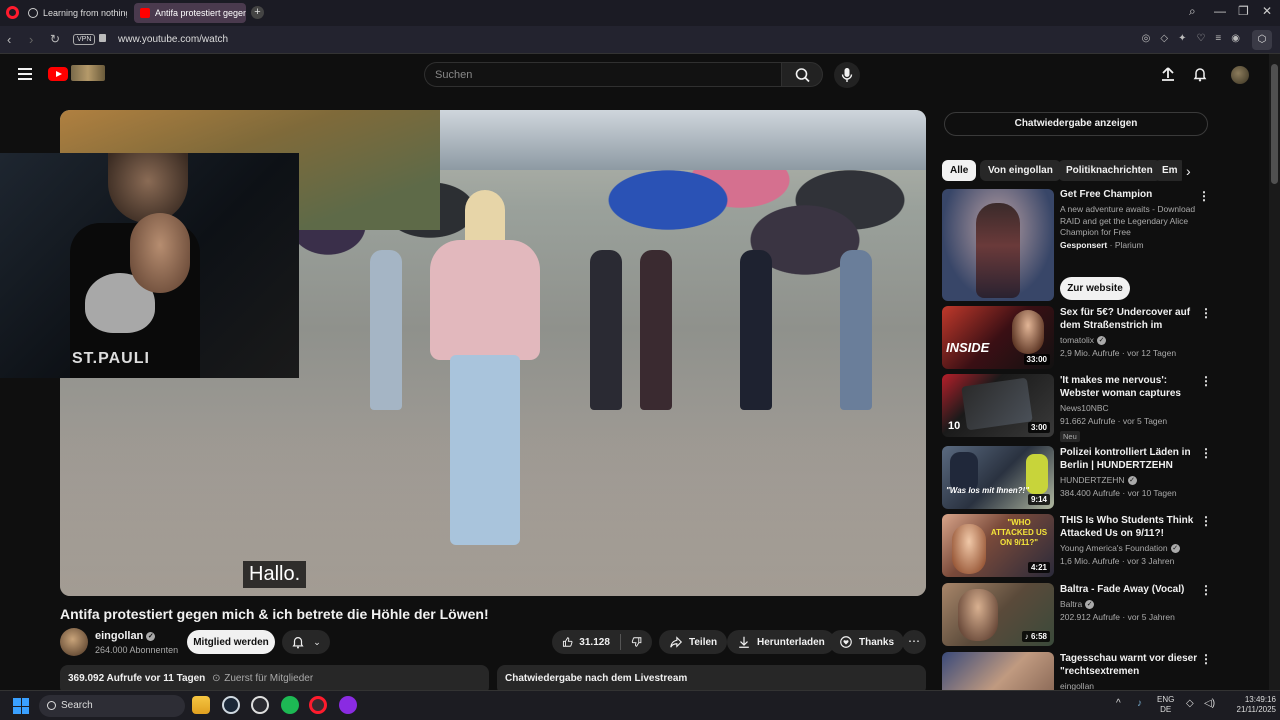  I want to click on channel-name: News10NBC, so click(1129, 408).